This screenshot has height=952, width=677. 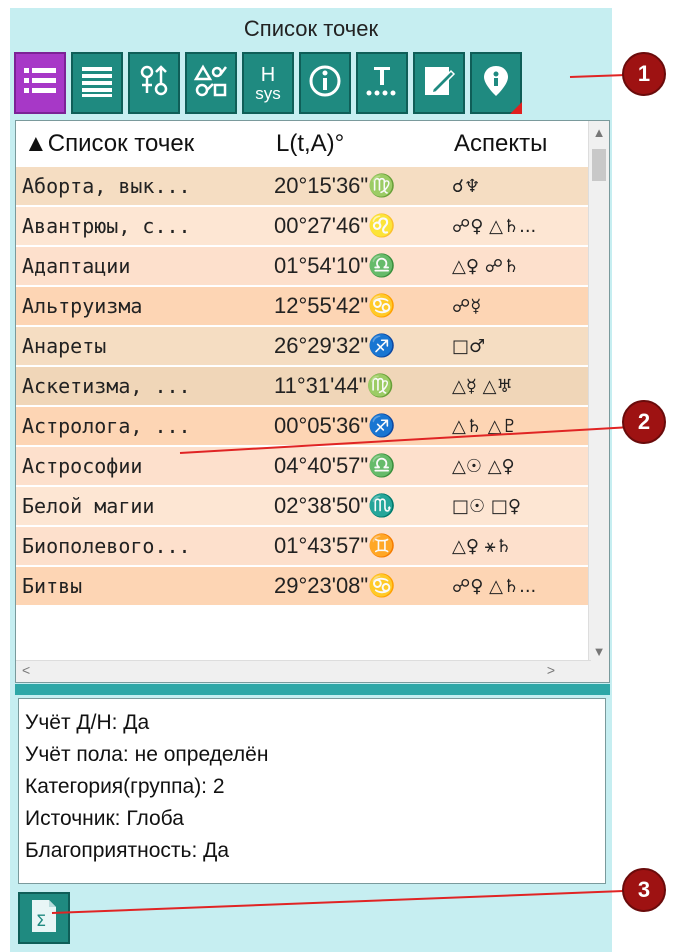 I want to click on splitter-bar, so click(x=312, y=689).